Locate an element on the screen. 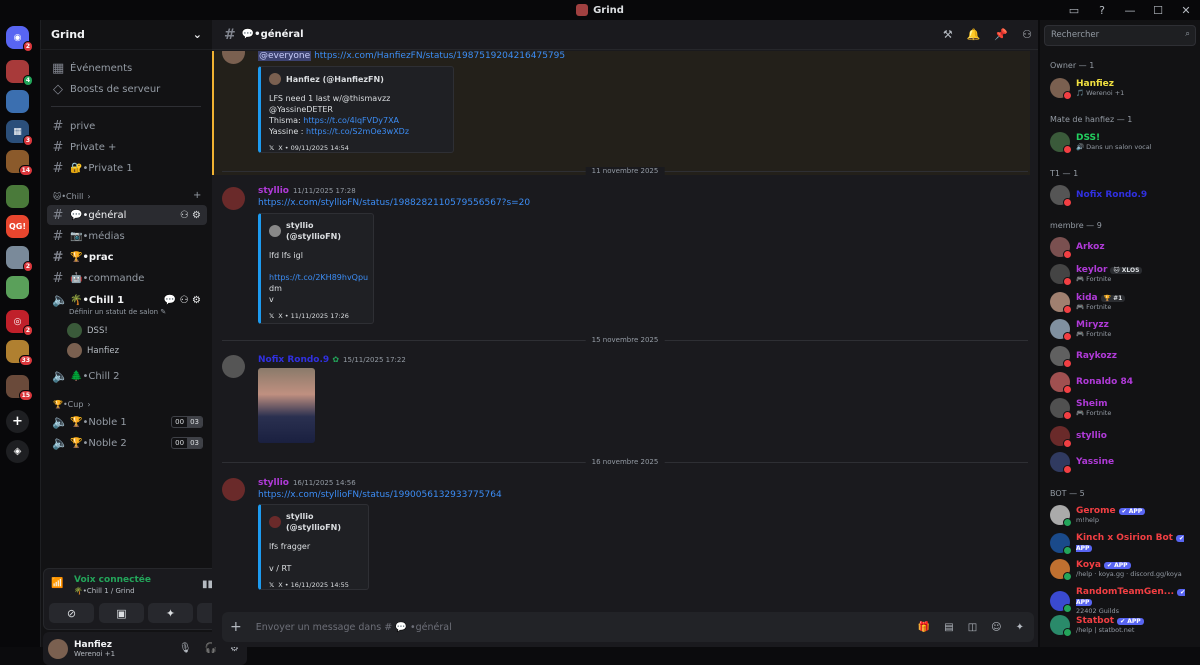 This screenshot has width=1200, height=665. member-item: Nofix Rondo.9 is located at coordinates (1125, 196).